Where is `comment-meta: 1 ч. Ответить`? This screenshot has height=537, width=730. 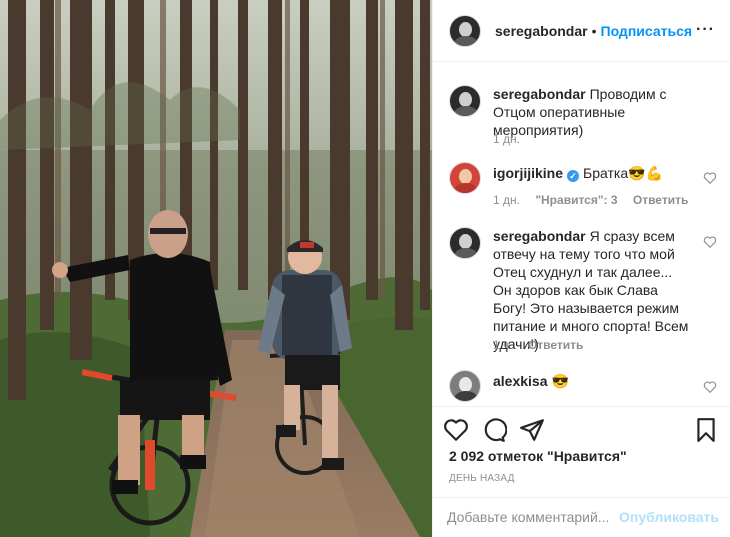 comment-meta: 1 ч. Ответить is located at coordinates (544, 345).